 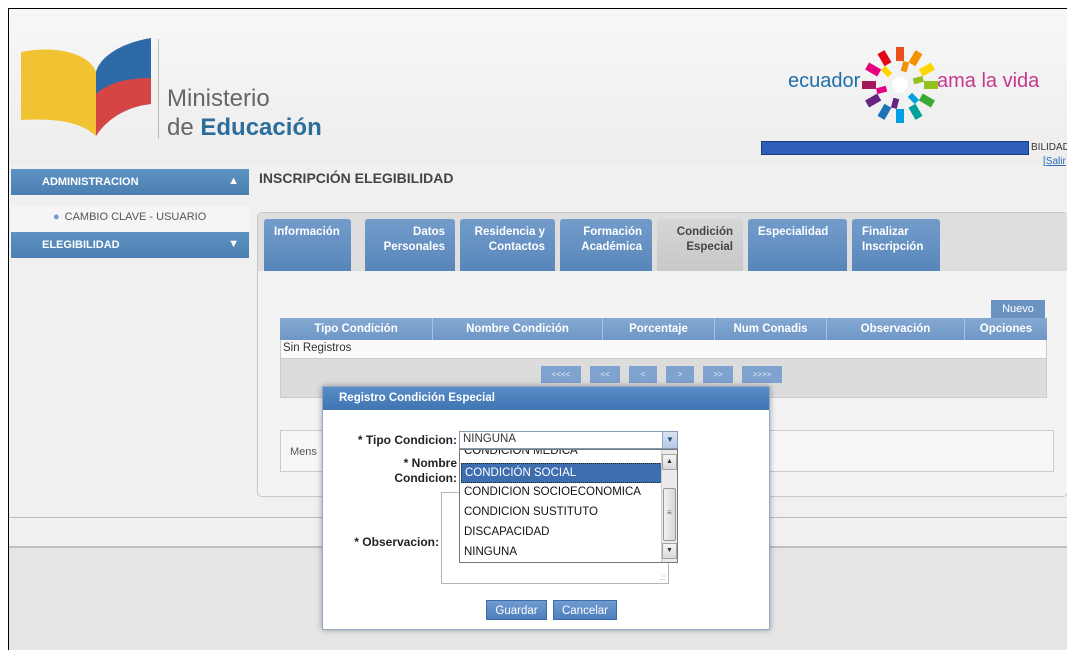 I want to click on pager-last-button: >>>>, so click(x=762, y=374).